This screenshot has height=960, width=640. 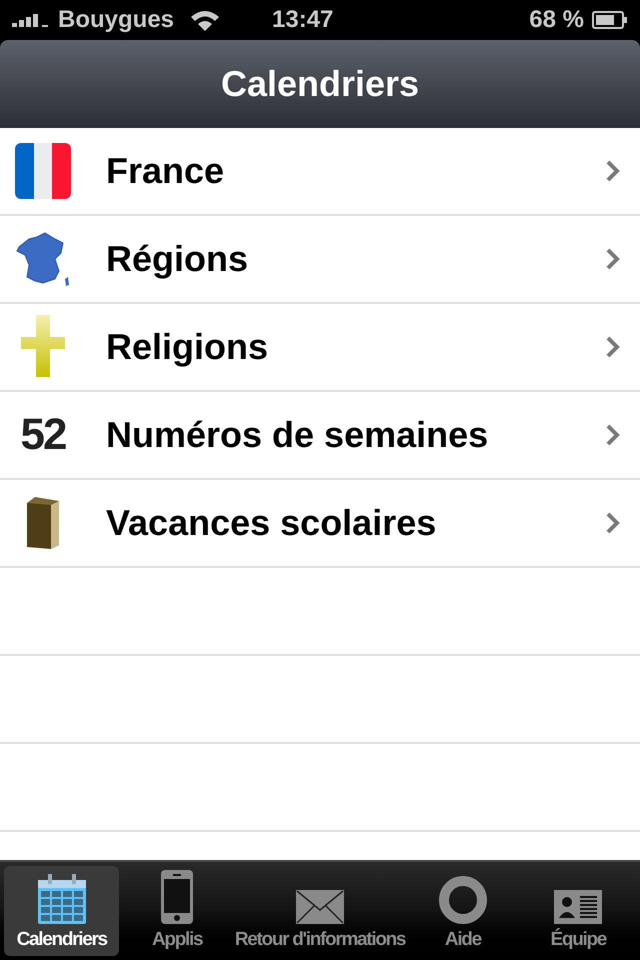 I want to click on phone-icon, so click(x=177, y=897).